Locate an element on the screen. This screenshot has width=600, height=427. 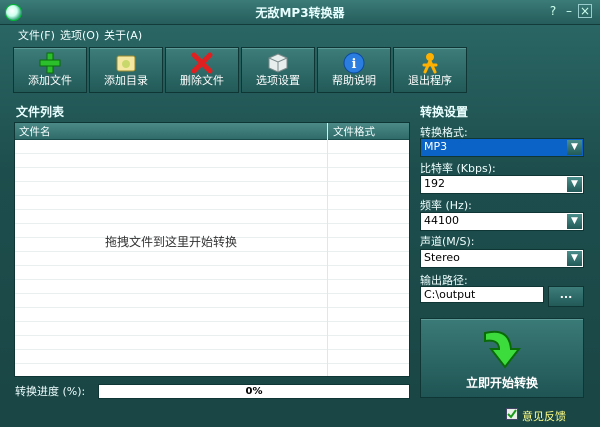
add-file-label: 添加文件 is located at coordinates (50, 80).